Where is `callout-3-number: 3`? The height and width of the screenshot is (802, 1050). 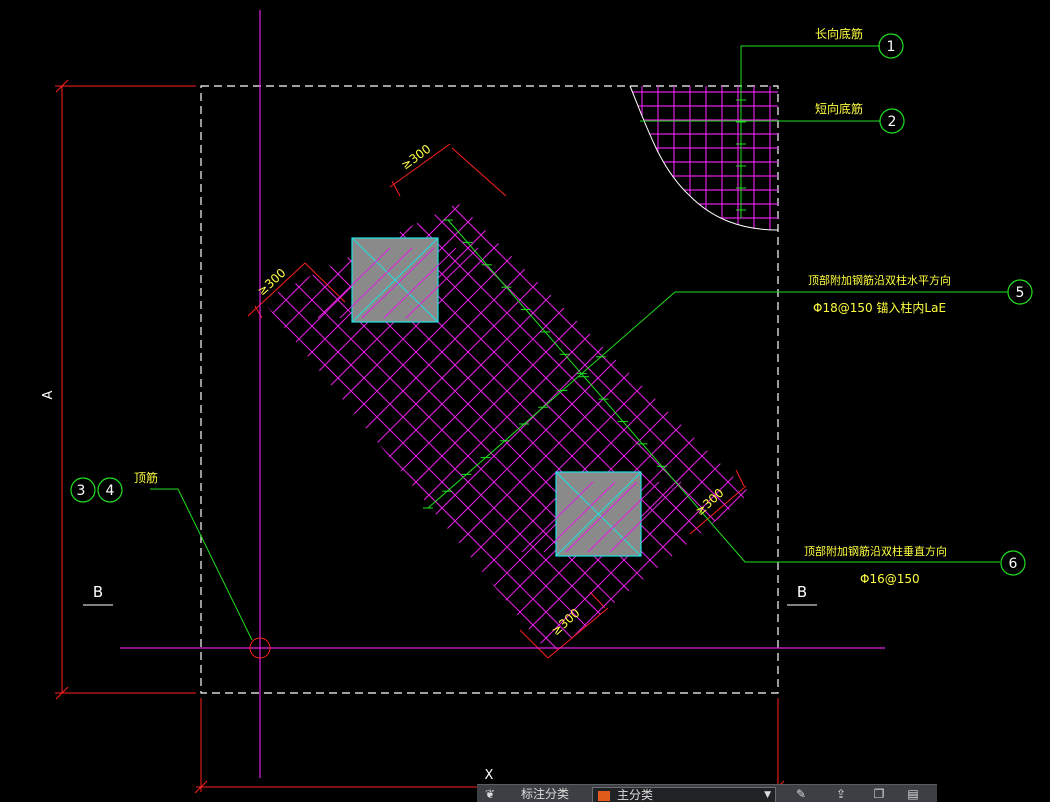 callout-3-number: 3 is located at coordinates (81, 491).